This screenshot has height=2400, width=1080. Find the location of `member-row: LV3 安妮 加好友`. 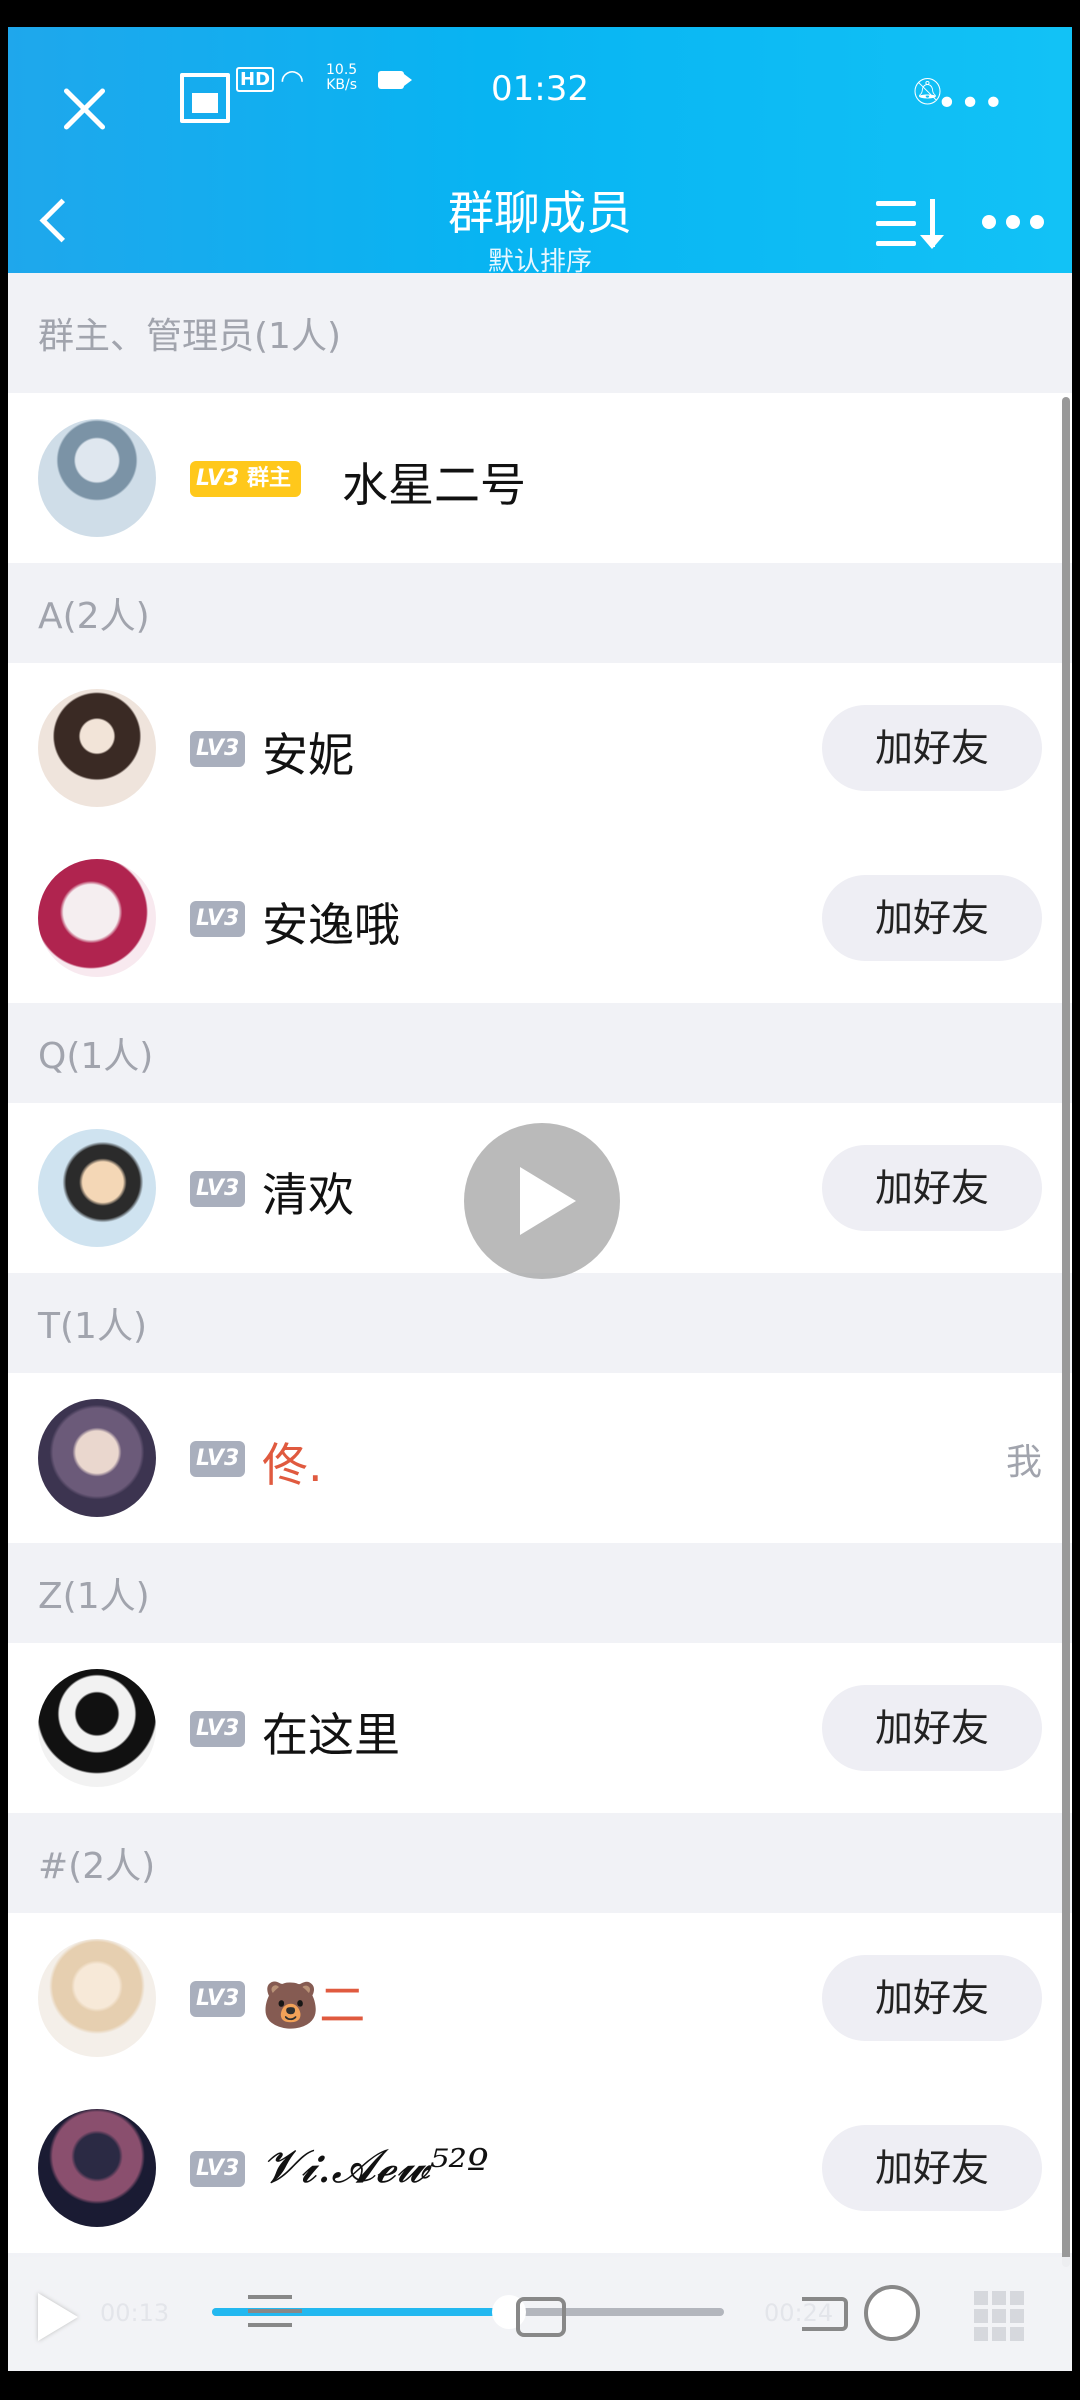

member-row: LV3 安妮 加好友 is located at coordinates (540, 748).